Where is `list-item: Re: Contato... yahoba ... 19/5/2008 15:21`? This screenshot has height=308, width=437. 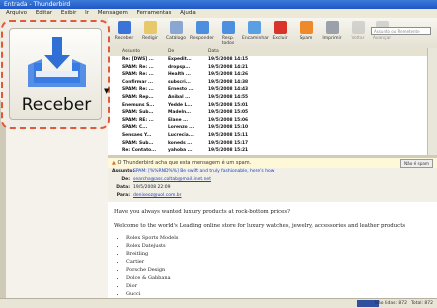 list-item: Re: Contato... yahoba ... 19/5/2008 15:21 is located at coordinates (267, 151).